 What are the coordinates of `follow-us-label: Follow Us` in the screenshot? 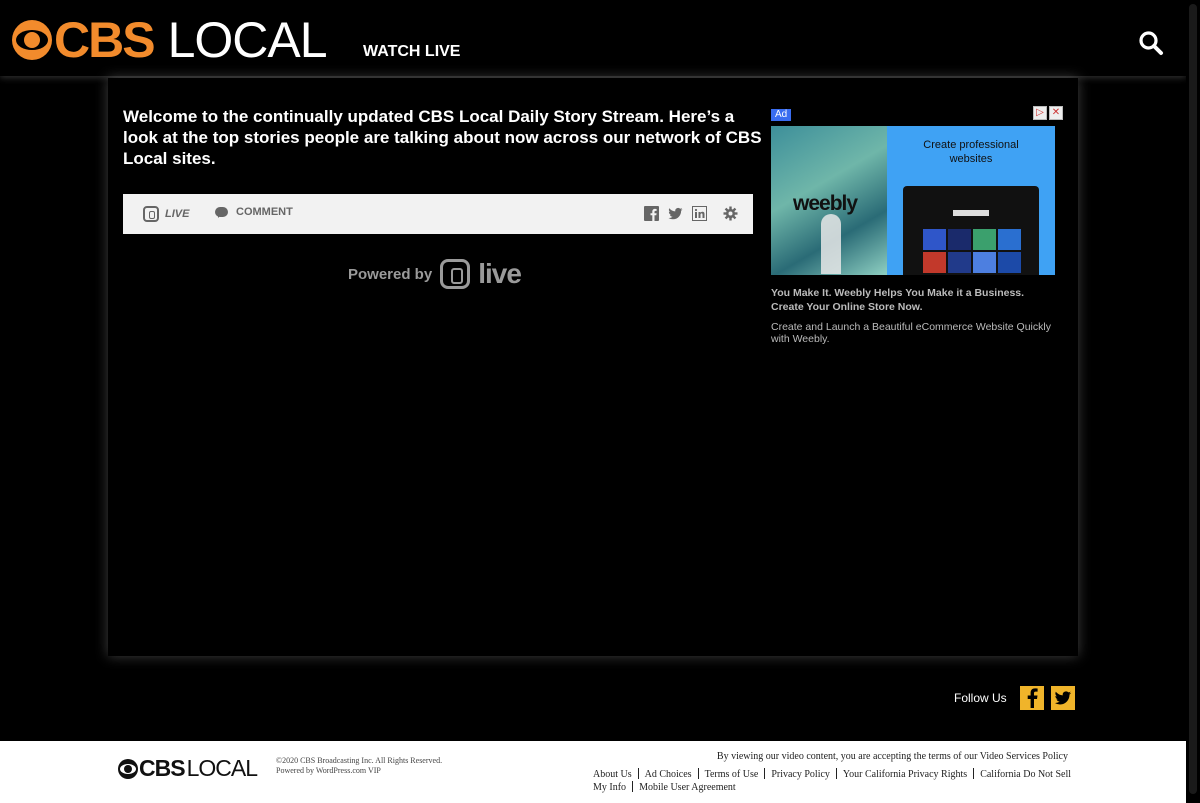 It's located at (980, 698).